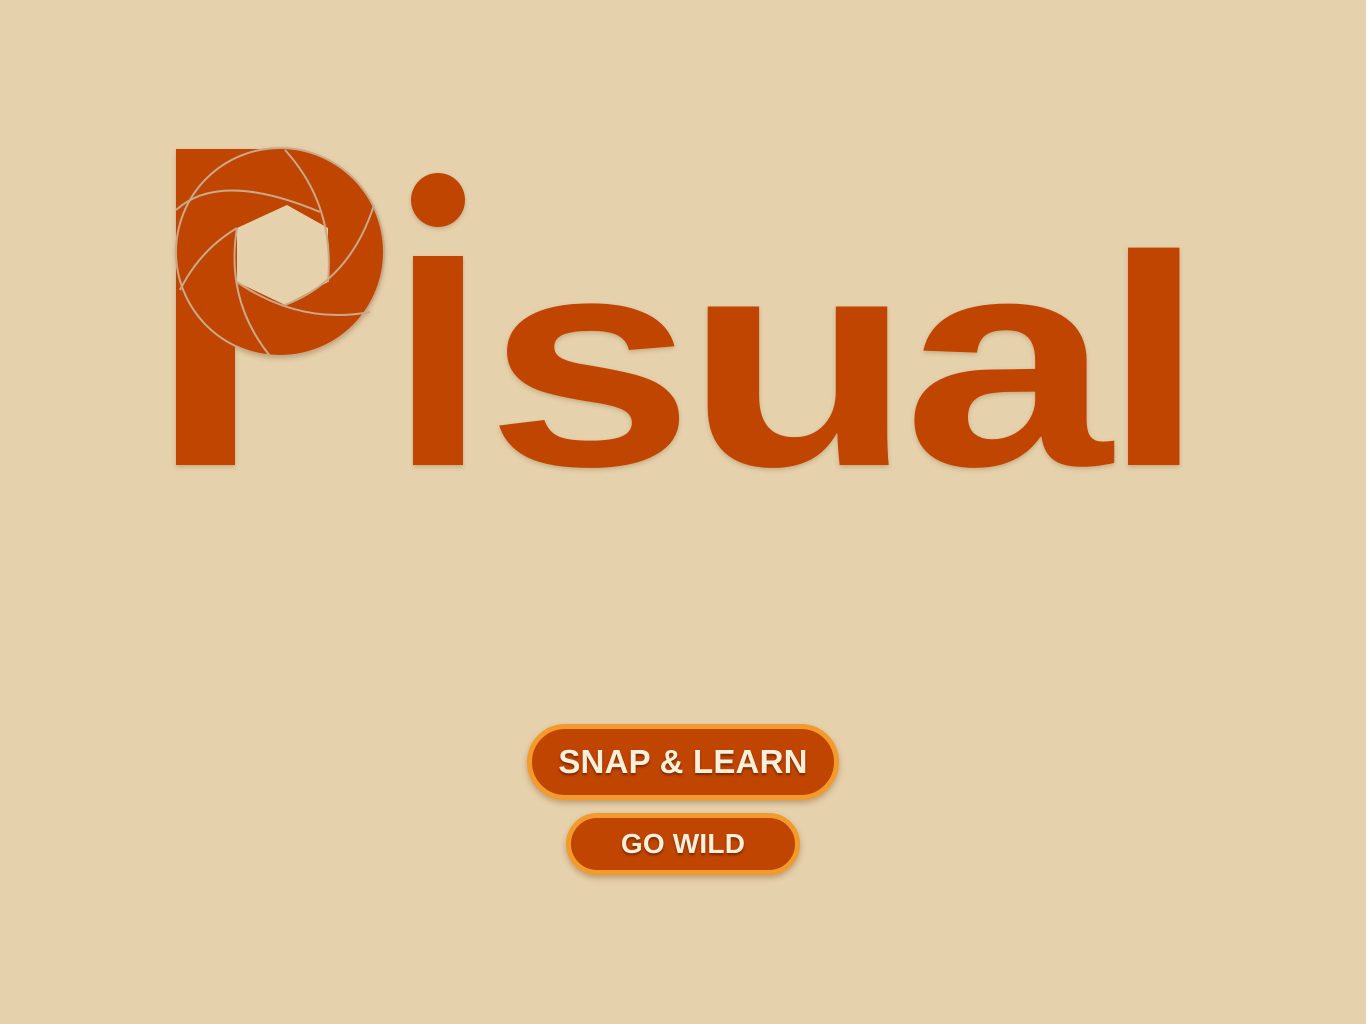 The width and height of the screenshot is (1366, 1024). What do you see at coordinates (683, 762) in the screenshot?
I see `snap-and-learn-button: SNAP & LEARN` at bounding box center [683, 762].